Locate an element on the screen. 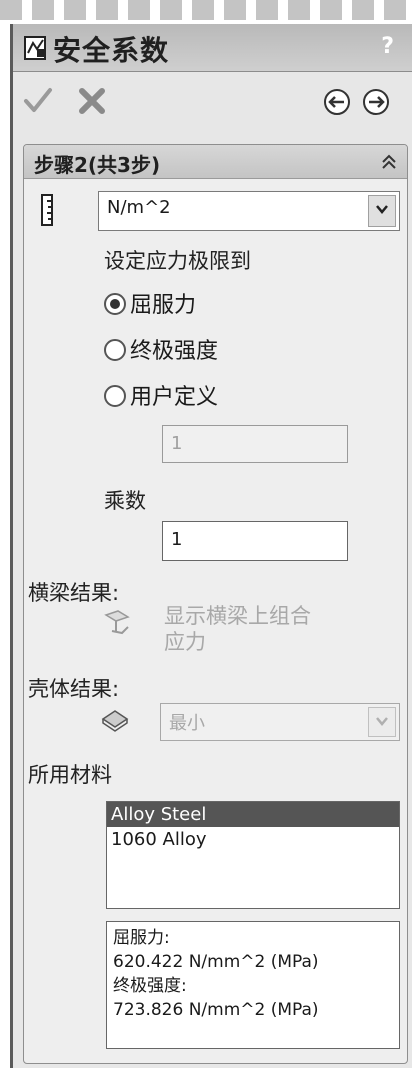 Image resolution: width=412 pixels, height=1068 pixels. materials-label: 所用材料 is located at coordinates (70, 775).